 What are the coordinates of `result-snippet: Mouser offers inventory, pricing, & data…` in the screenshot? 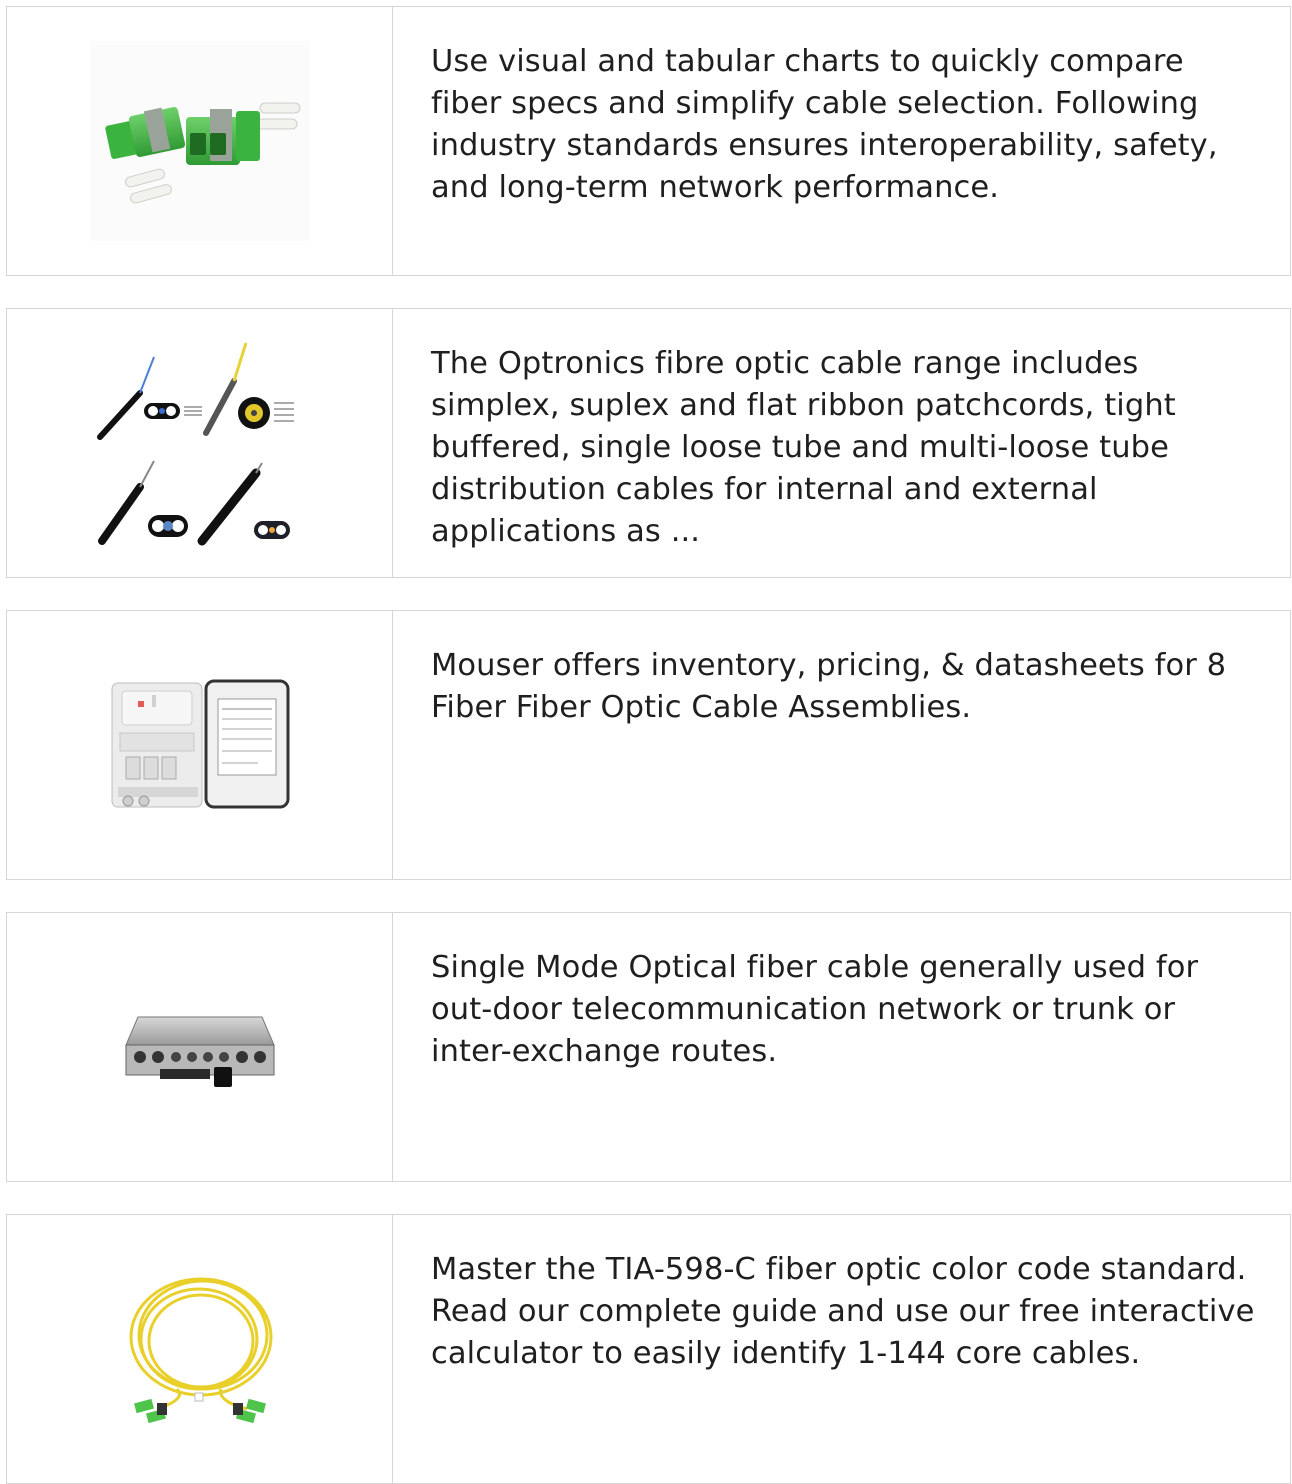 It's located at (829, 686).